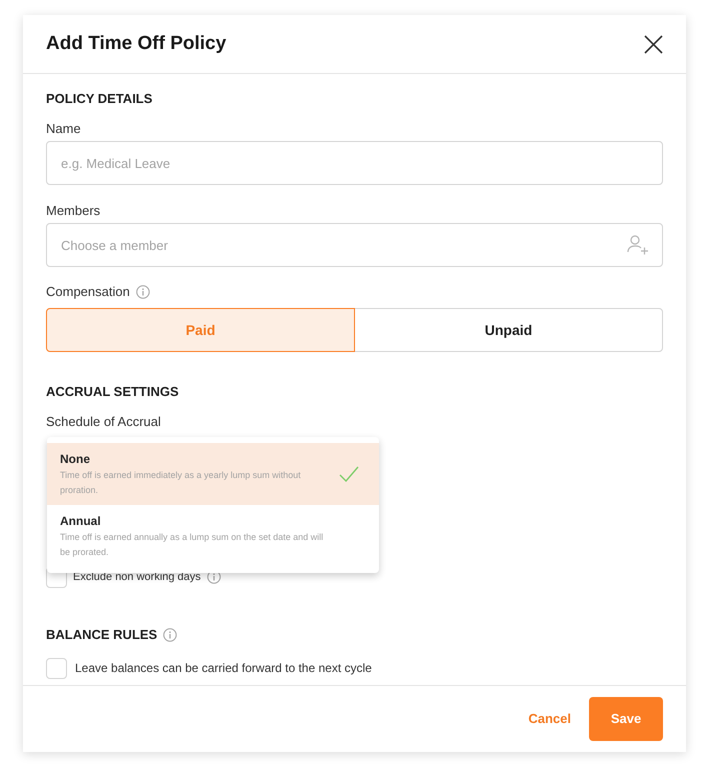 The image size is (709, 768). I want to click on field-label: Compensation, so click(88, 291).